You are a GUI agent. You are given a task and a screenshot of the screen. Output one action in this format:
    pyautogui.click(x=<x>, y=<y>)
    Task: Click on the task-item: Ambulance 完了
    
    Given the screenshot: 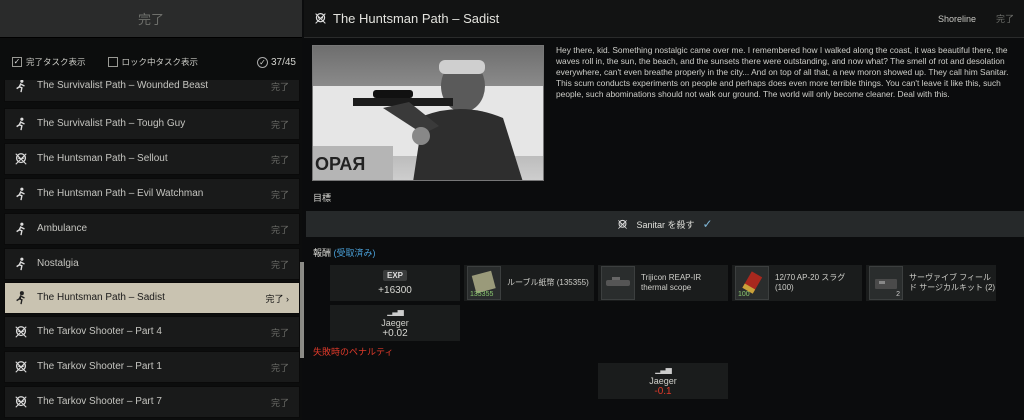 What is the action you would take?
    pyautogui.click(x=152, y=229)
    